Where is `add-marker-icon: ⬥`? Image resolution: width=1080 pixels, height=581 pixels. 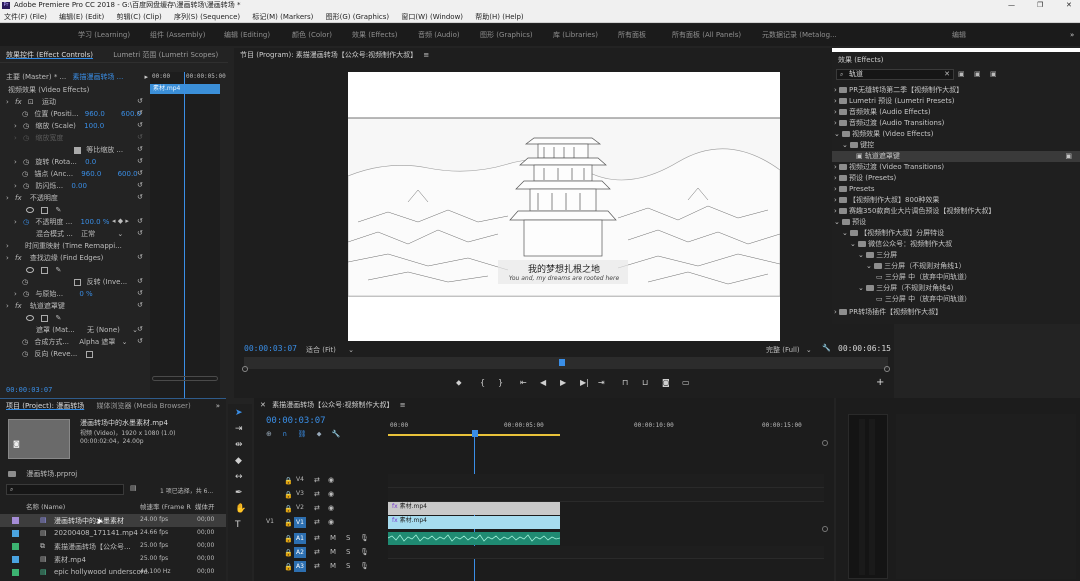 add-marker-icon: ⬥ is located at coordinates (459, 383).